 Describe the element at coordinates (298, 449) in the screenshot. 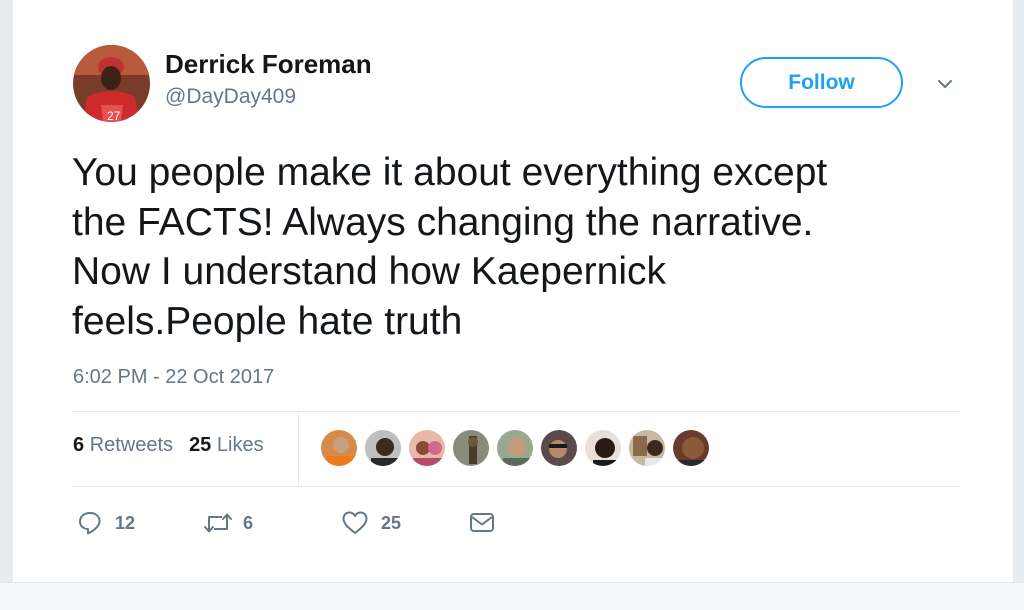

I see `stats-divider` at that location.